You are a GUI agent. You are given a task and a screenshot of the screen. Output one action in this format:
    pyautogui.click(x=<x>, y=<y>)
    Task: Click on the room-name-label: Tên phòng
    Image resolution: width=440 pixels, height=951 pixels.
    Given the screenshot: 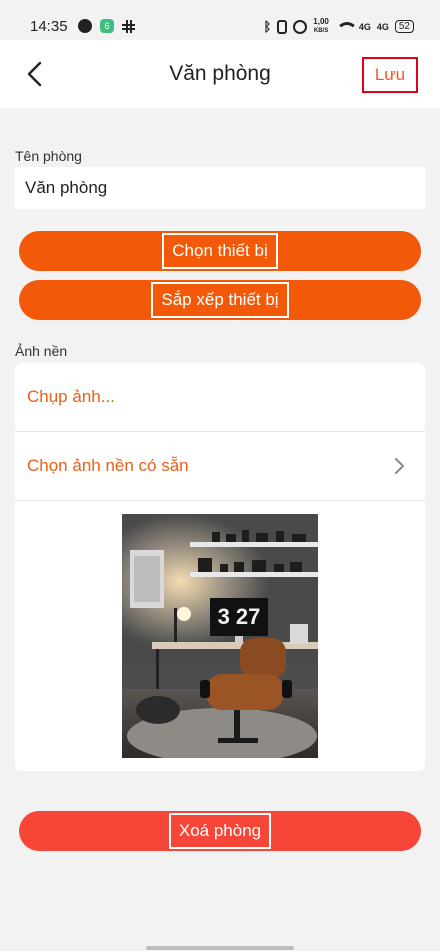 What is the action you would take?
    pyautogui.click(x=48, y=156)
    